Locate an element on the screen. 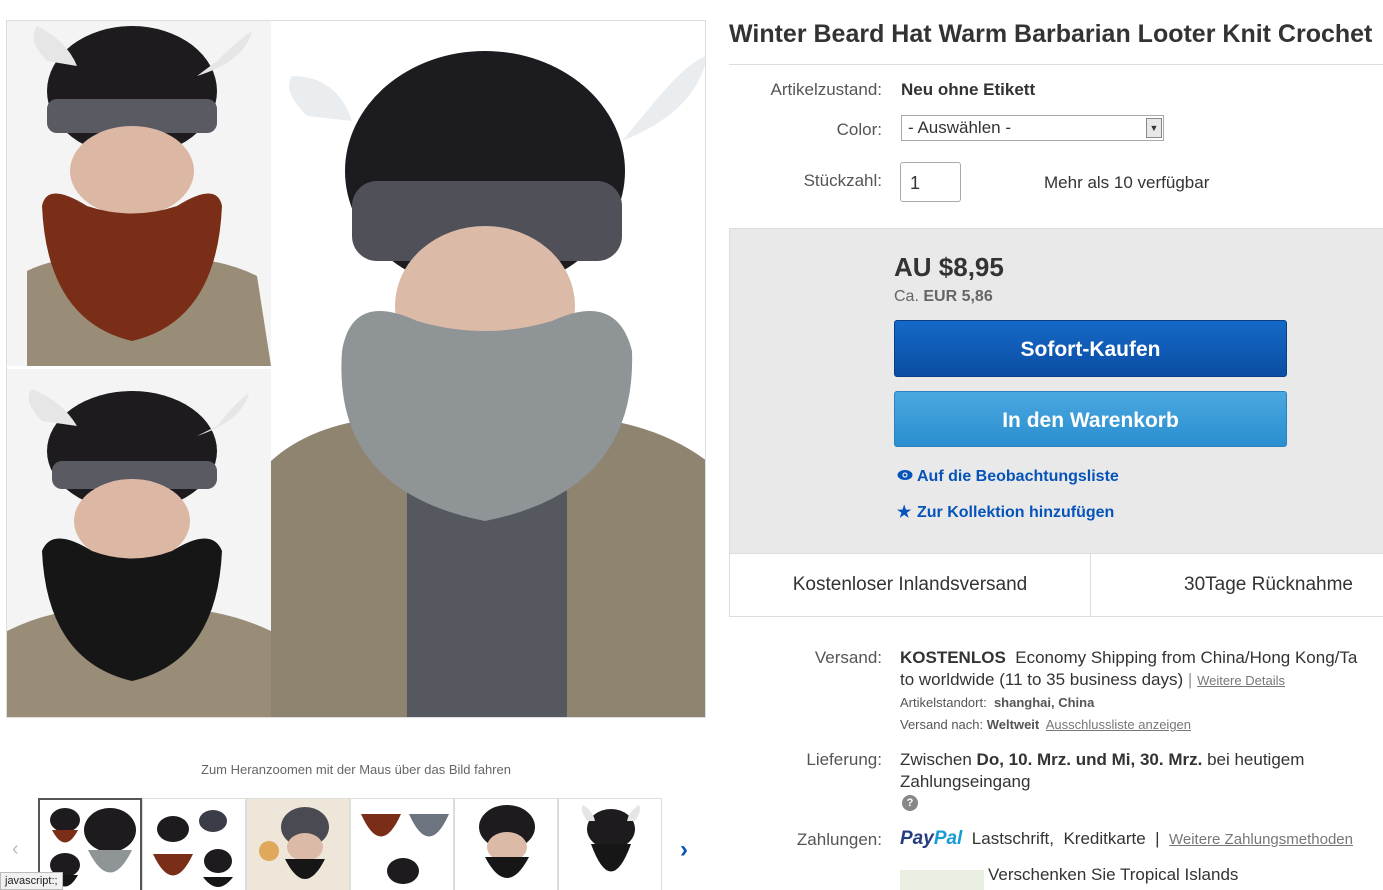  delivery-date-1: Do, 10. Mrz. is located at coordinates (1024, 759).